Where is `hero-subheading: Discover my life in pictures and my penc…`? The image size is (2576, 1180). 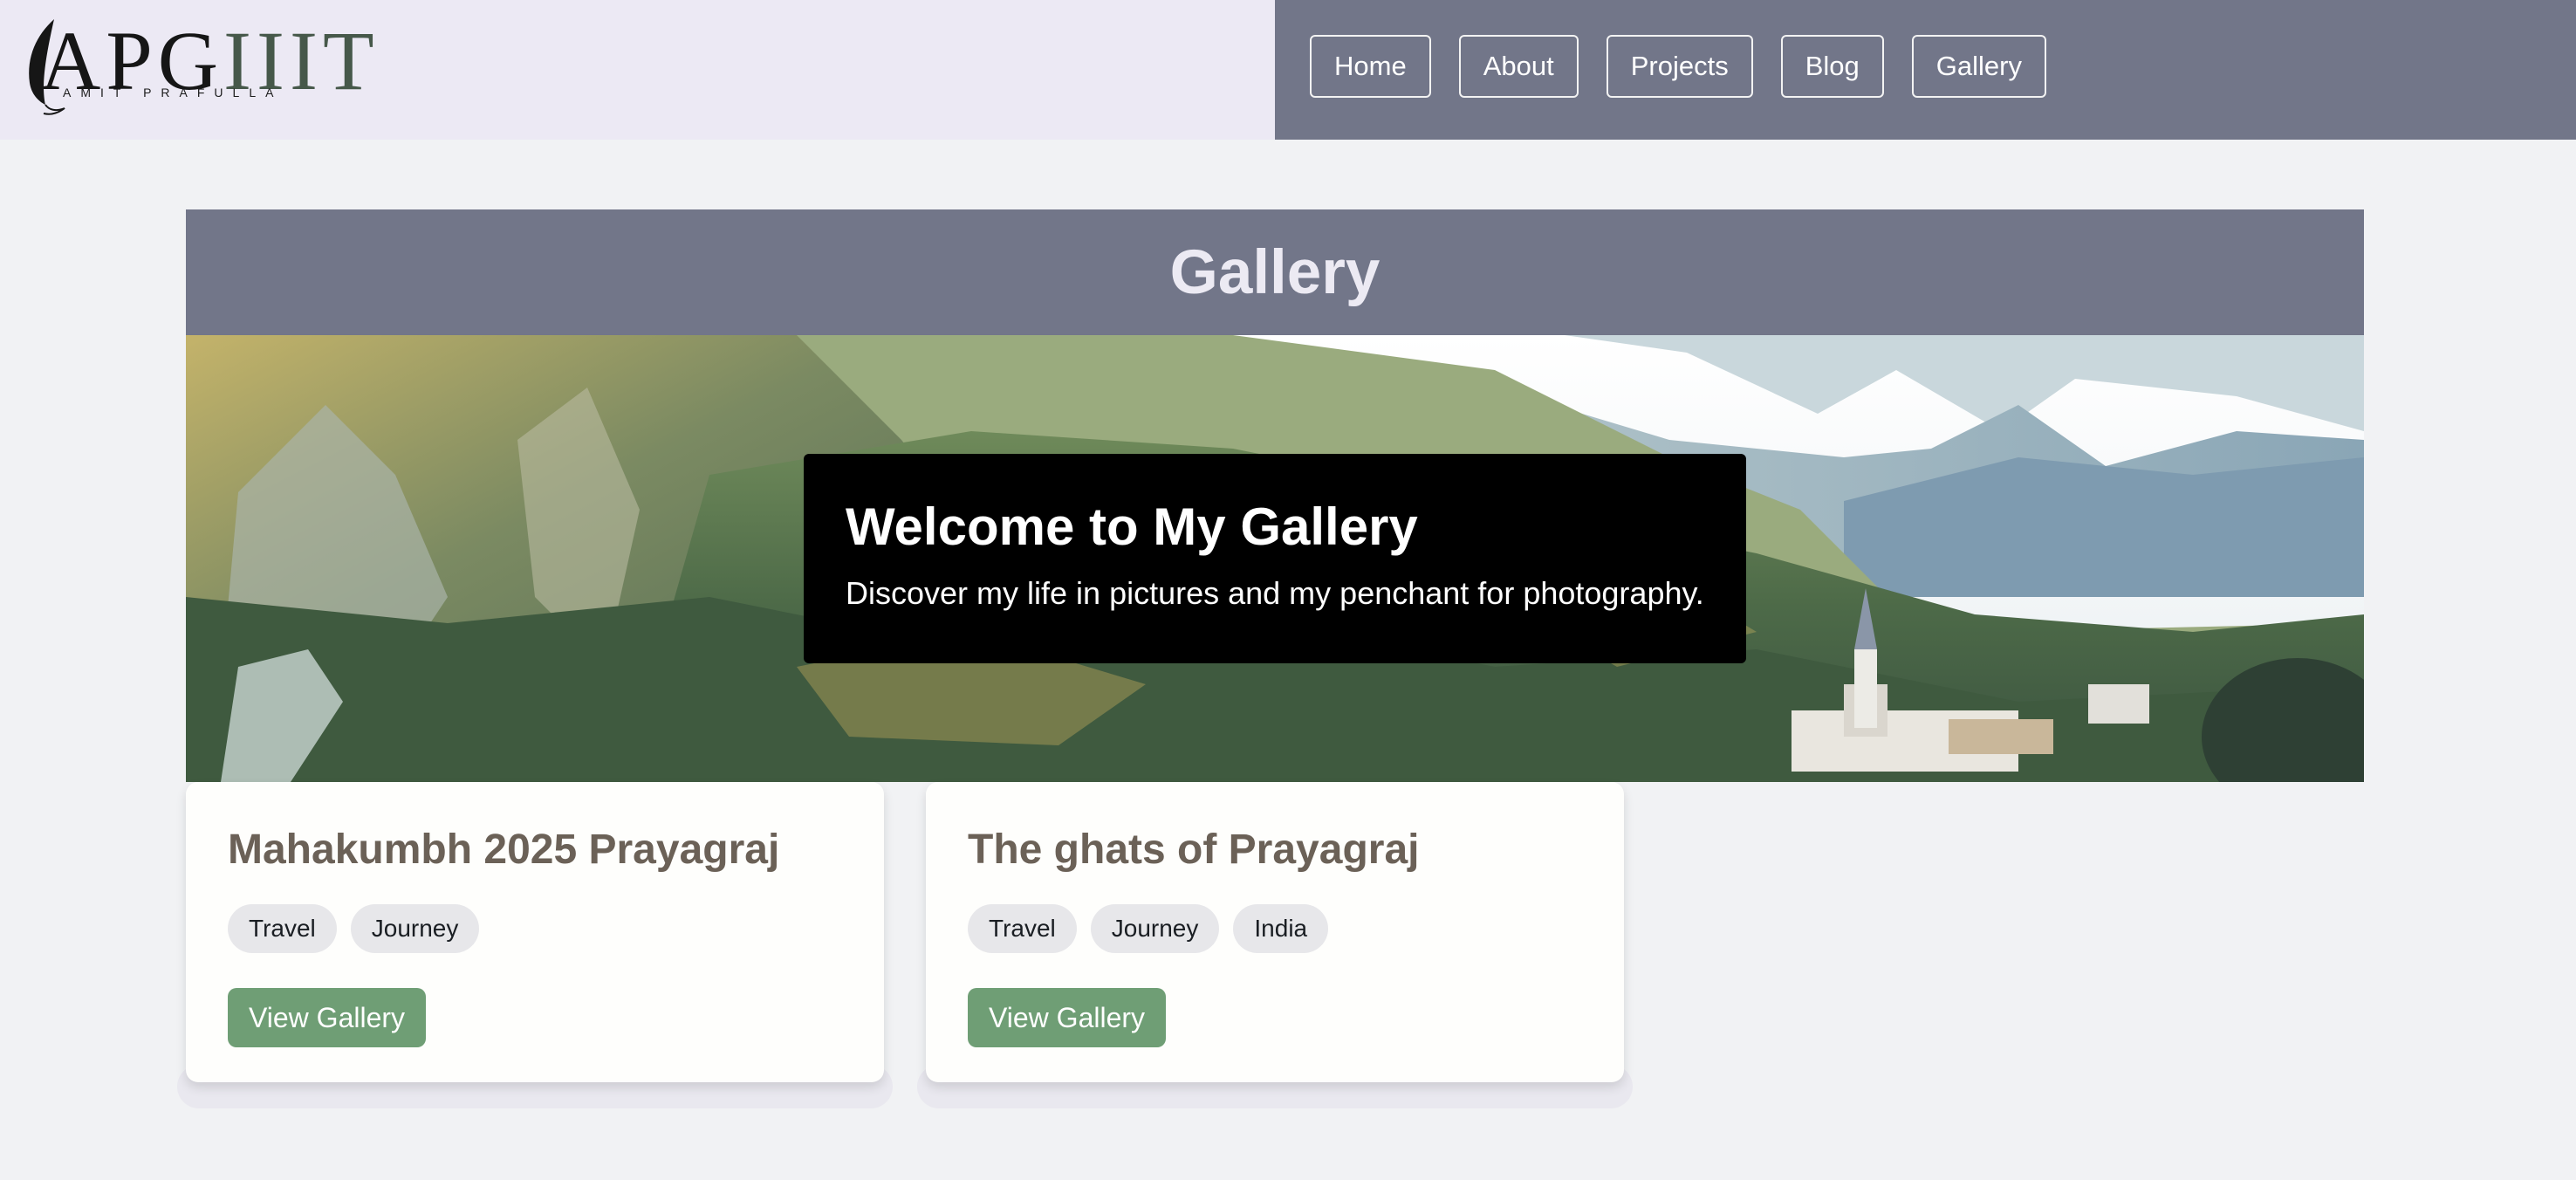
hero-subheading: Discover my life in pictures and my penc… is located at coordinates (1275, 593).